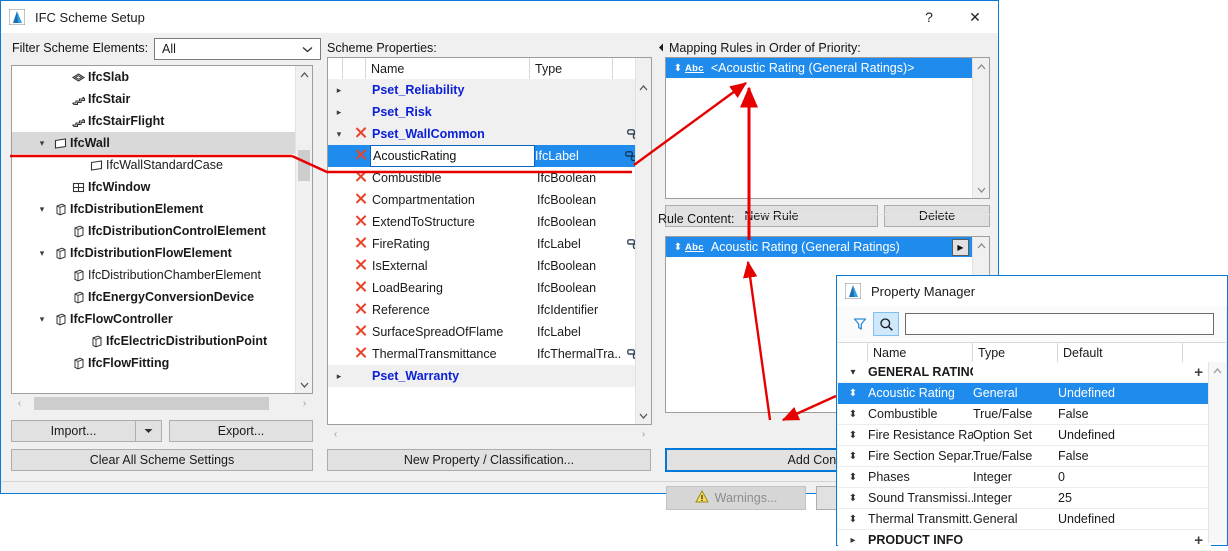 This screenshot has width=1228, height=551. I want to click on property-row: FireRating IfcLabel, so click(482, 244).